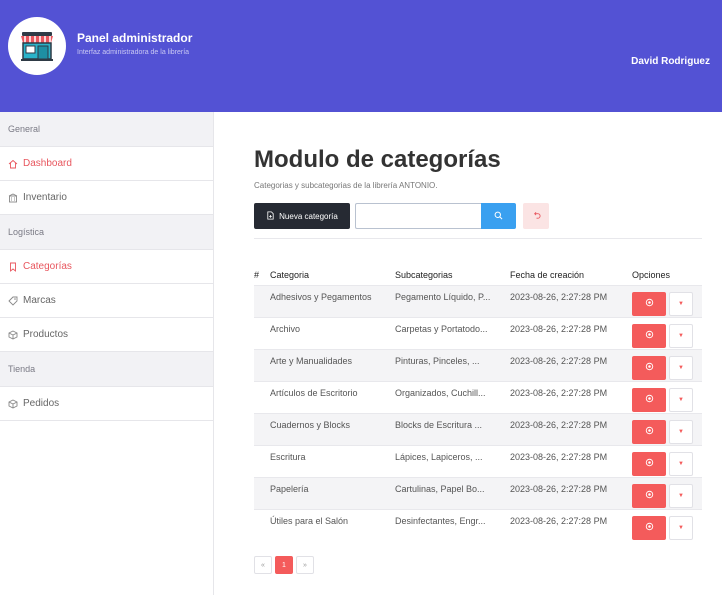  What do you see at coordinates (37, 46) in the screenshot?
I see `storefront-icon` at bounding box center [37, 46].